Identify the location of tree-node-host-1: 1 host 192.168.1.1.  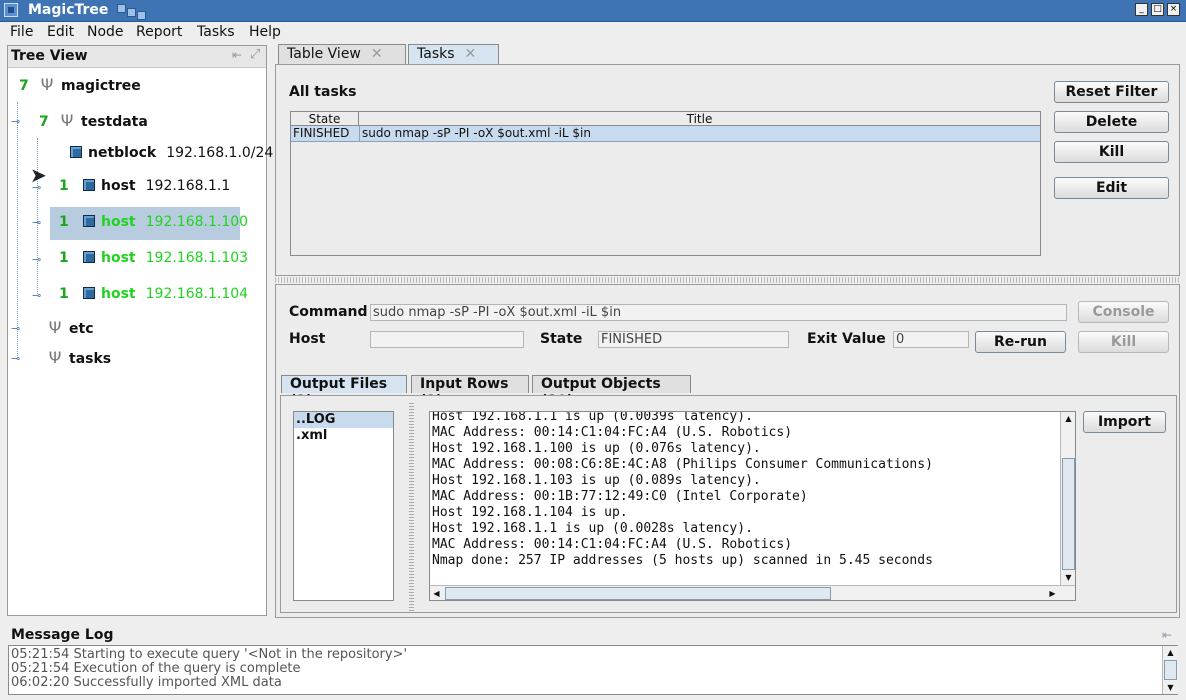
(144, 189).